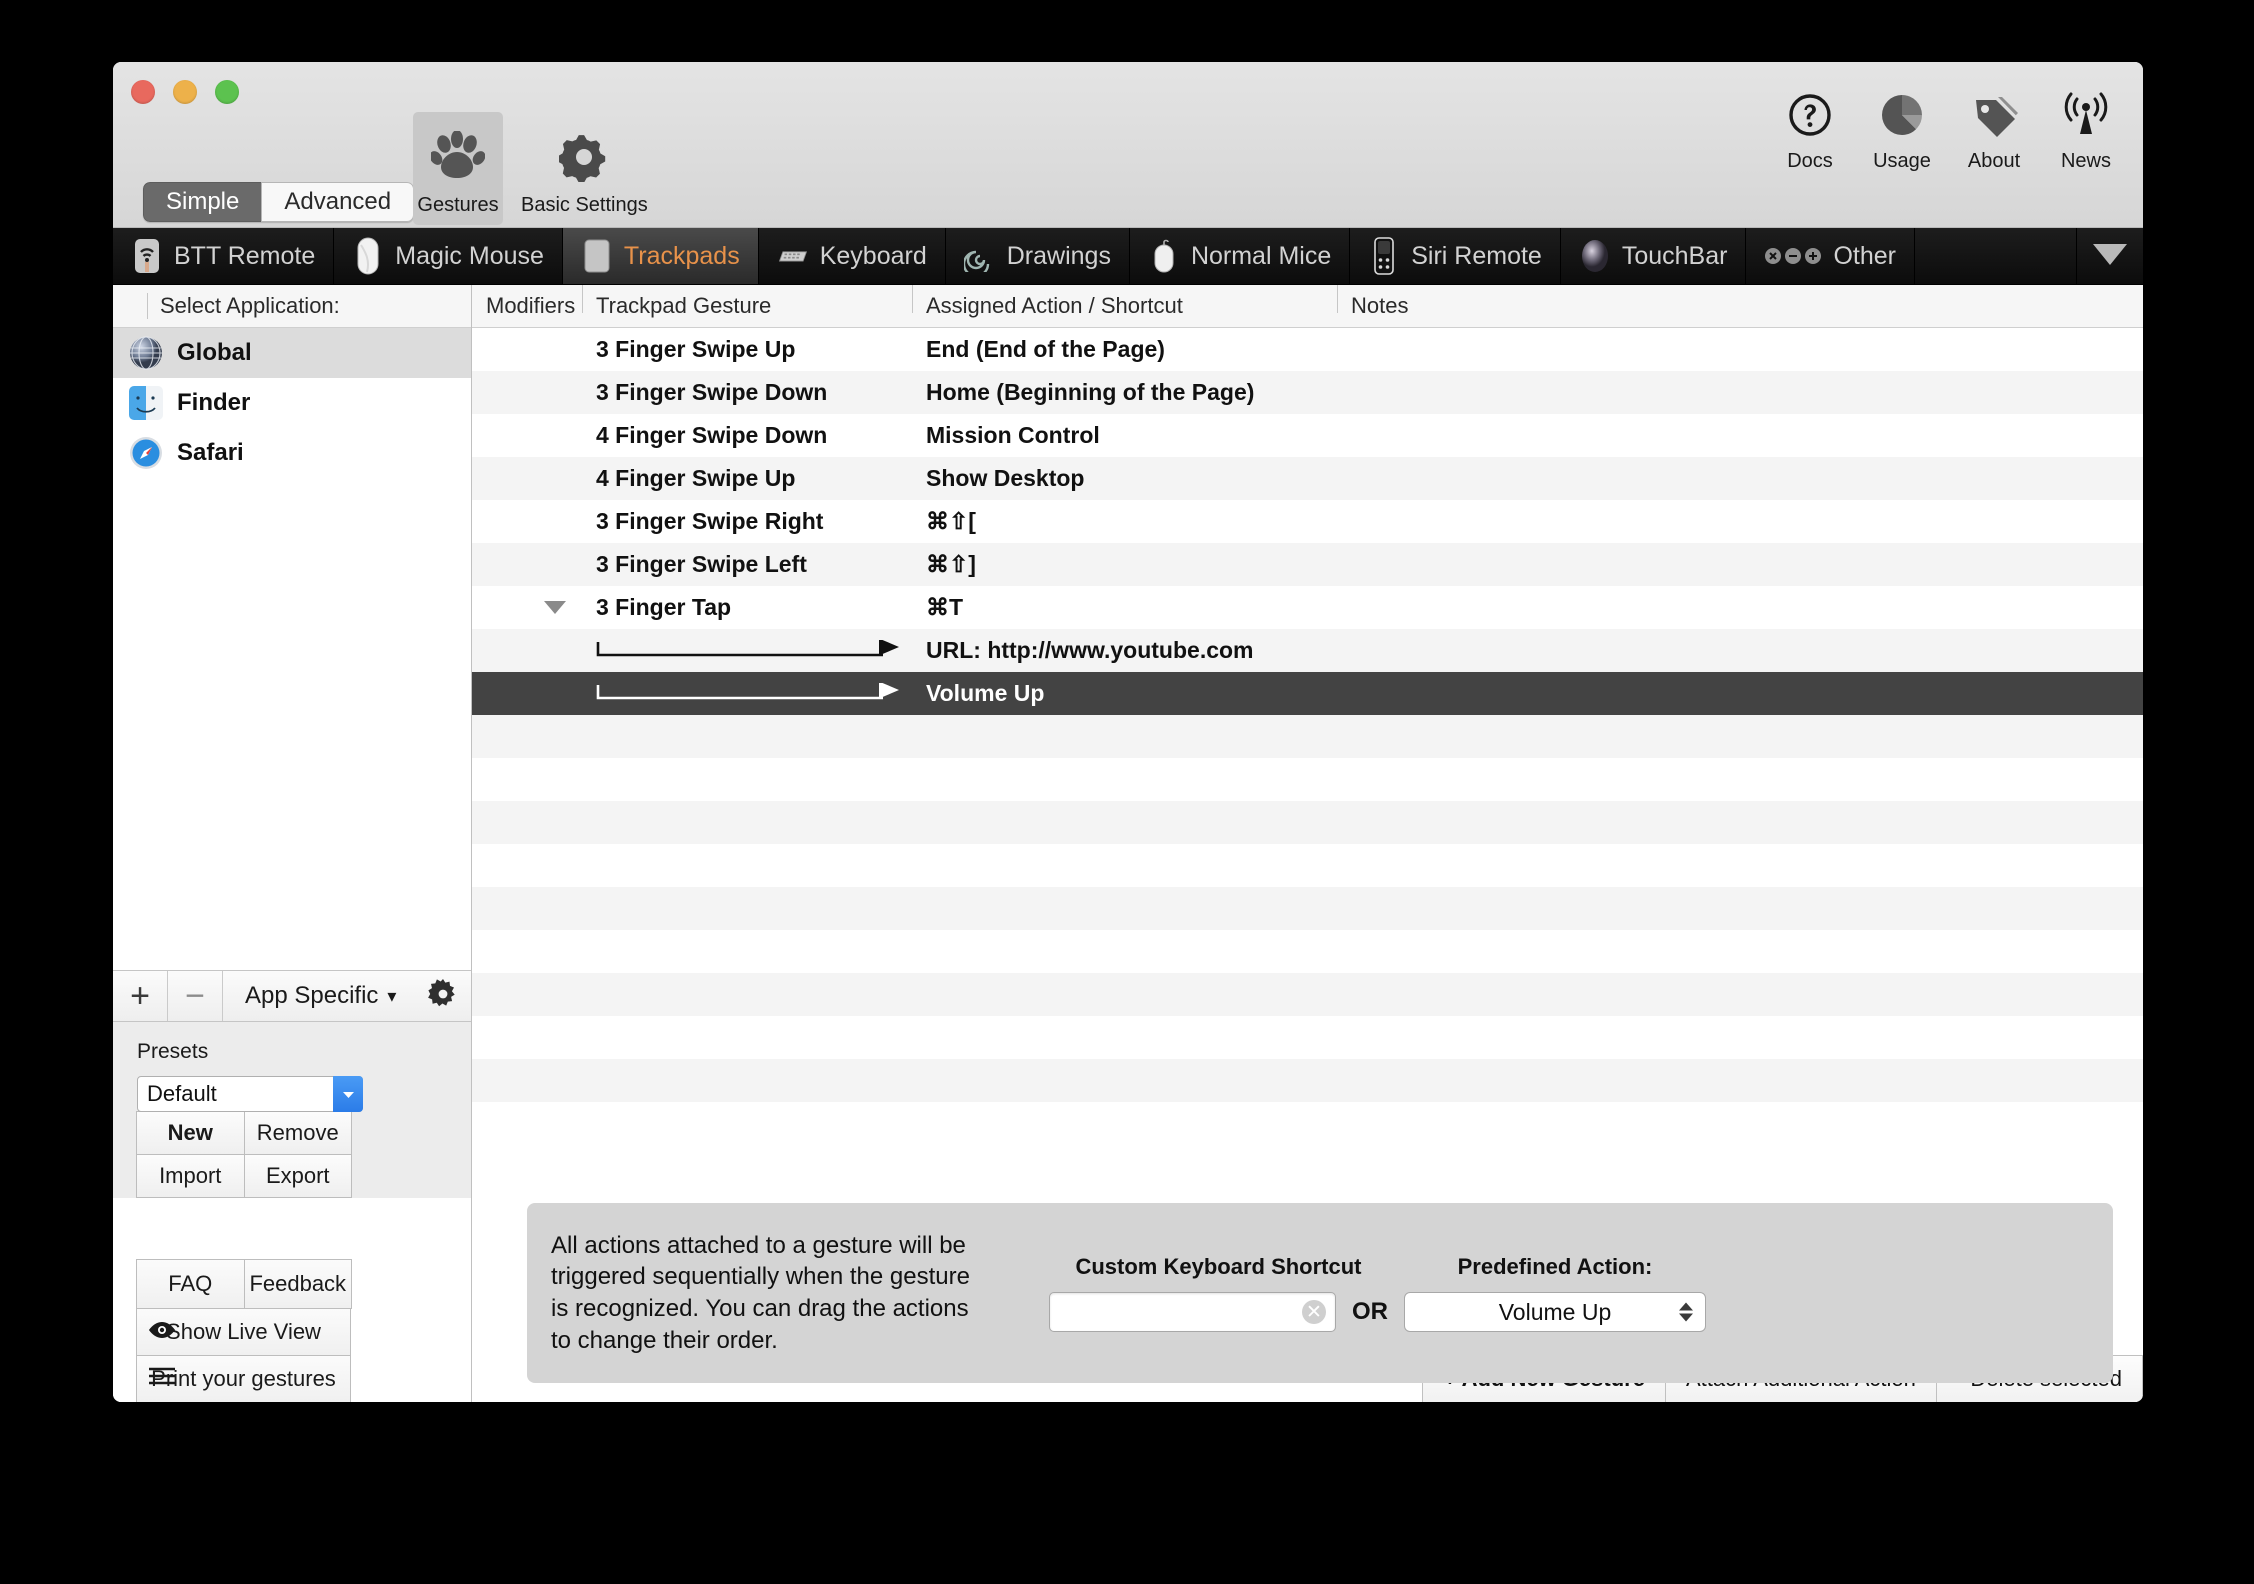 This screenshot has width=2254, height=1584. I want to click on close-button, so click(143, 92).